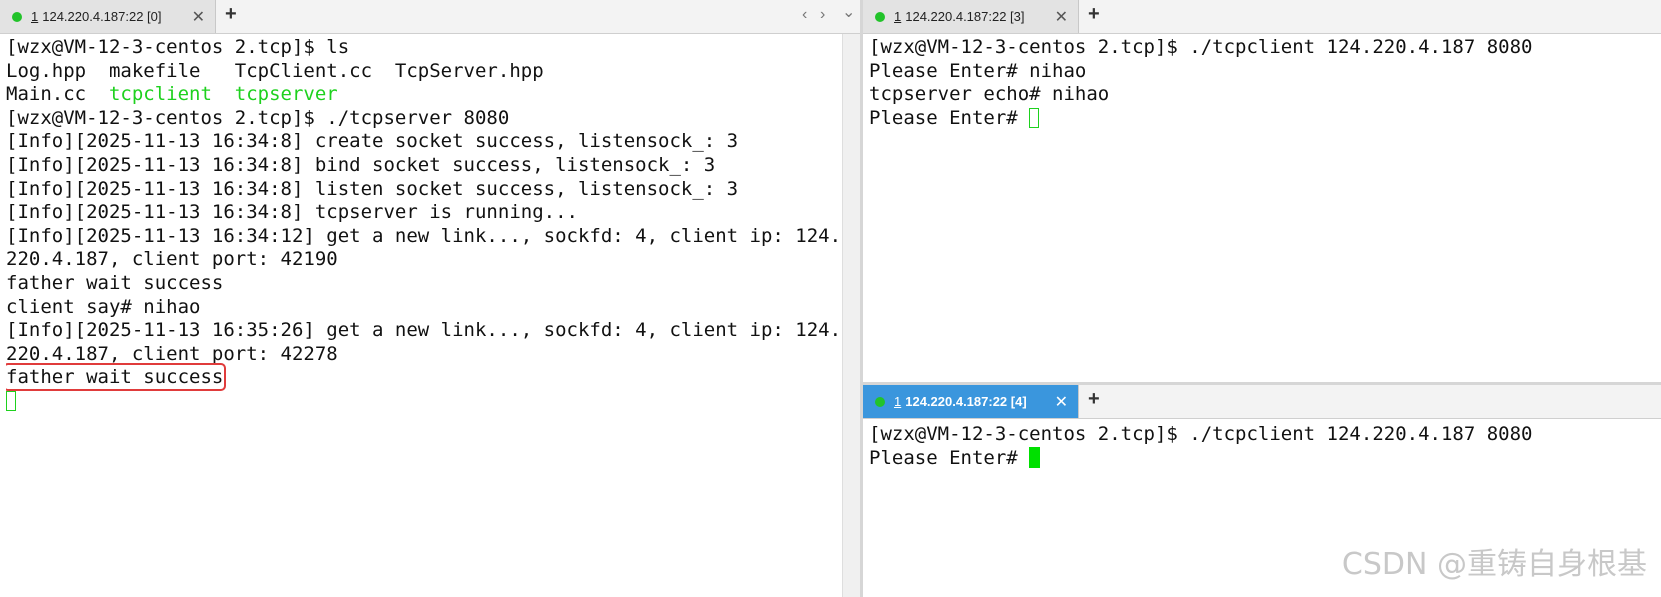  What do you see at coordinates (861, 298) in the screenshot?
I see `pane-divider-vertical` at bounding box center [861, 298].